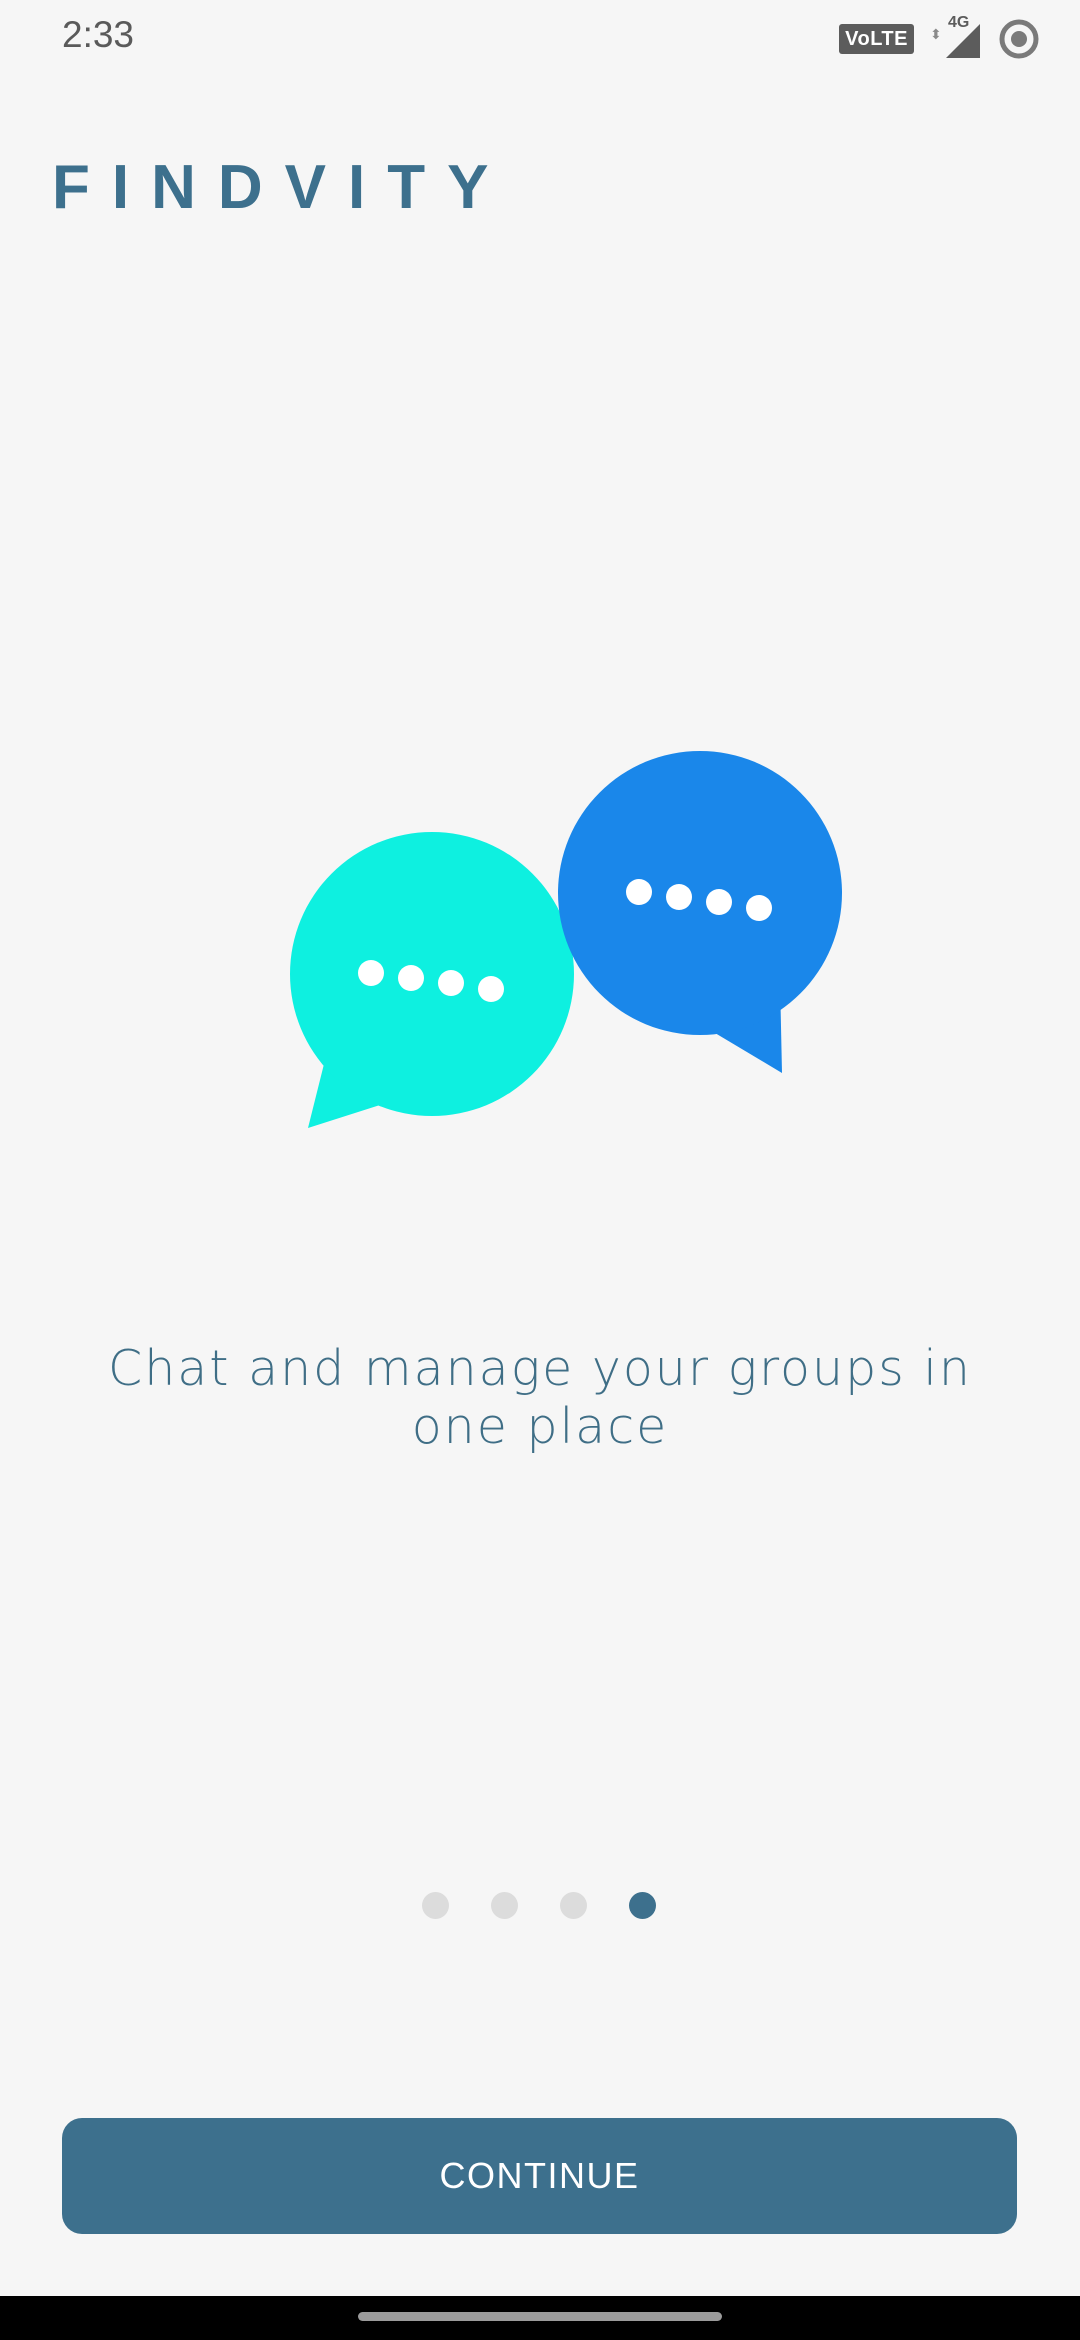 The image size is (1080, 2340). What do you see at coordinates (1019, 39) in the screenshot?
I see `ring-icon` at bounding box center [1019, 39].